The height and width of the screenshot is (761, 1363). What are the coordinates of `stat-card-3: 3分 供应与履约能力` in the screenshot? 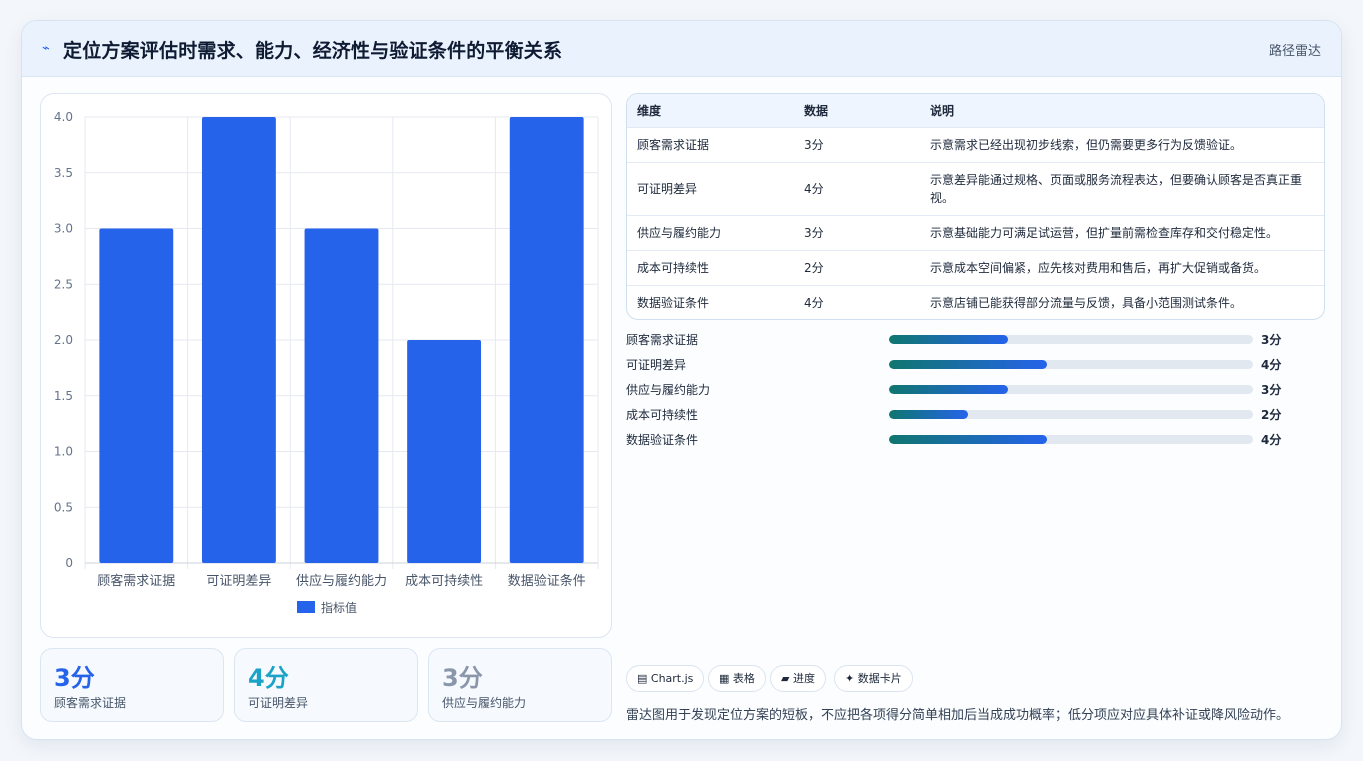 It's located at (520, 685).